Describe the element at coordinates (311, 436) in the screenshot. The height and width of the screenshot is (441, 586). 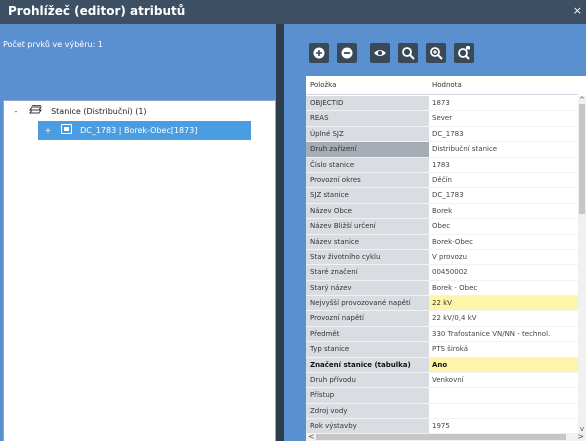
I see `scroll-left-icon: <` at that location.